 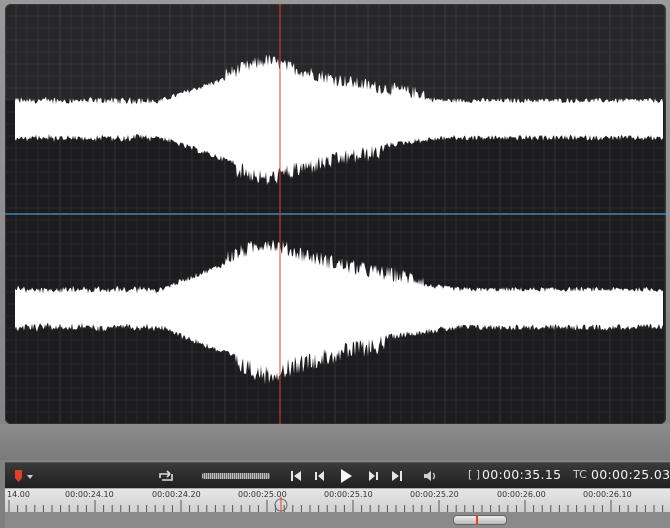 I want to click on loop-icon, so click(x=166, y=475).